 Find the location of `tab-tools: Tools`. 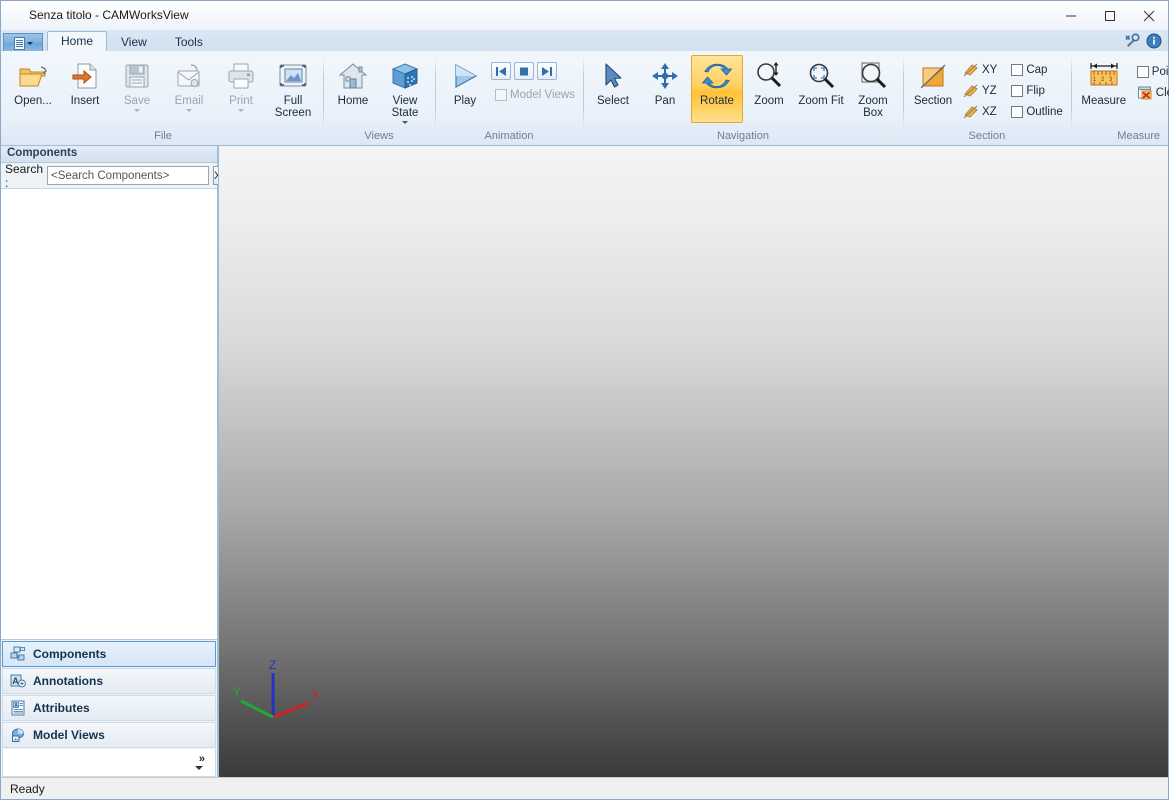

tab-tools: Tools is located at coordinates (189, 41).